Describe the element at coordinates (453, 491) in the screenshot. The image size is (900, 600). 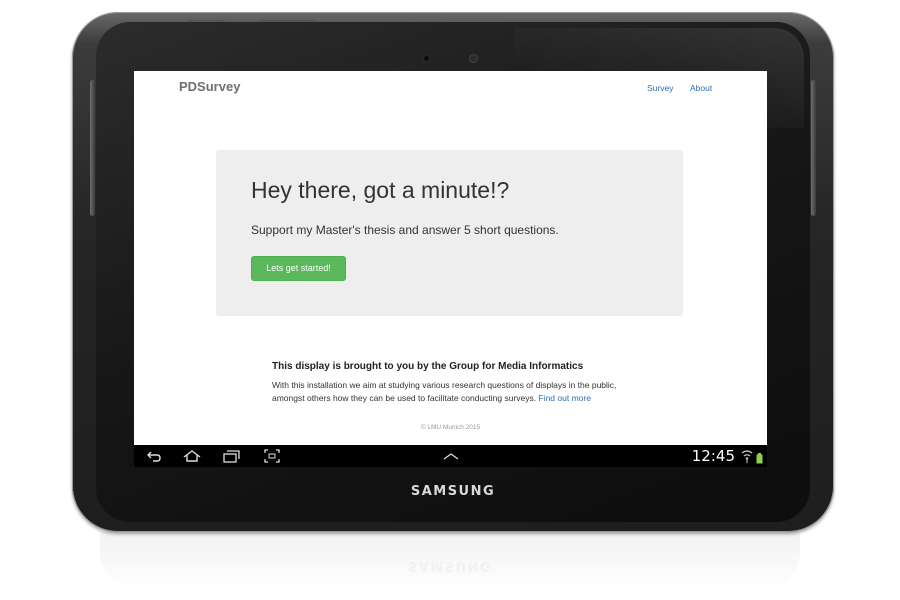
I see `brand-logo: SAMSUNG` at that location.